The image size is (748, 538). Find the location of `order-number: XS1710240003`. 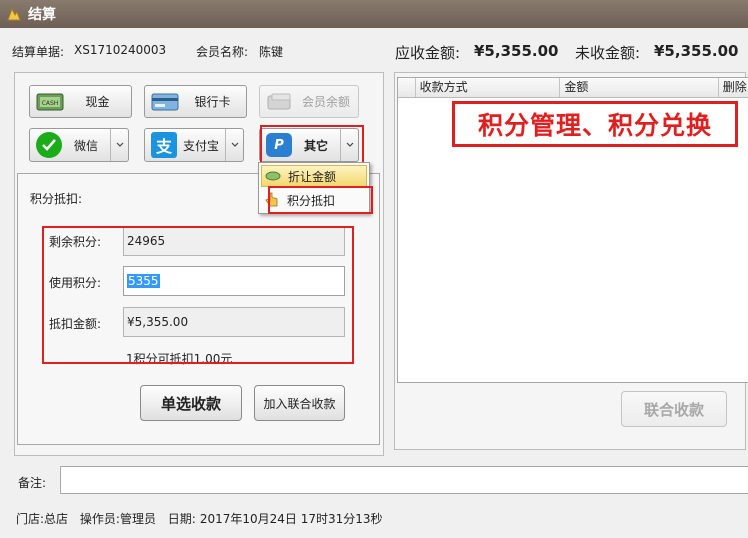

order-number: XS1710240003 is located at coordinates (120, 50).